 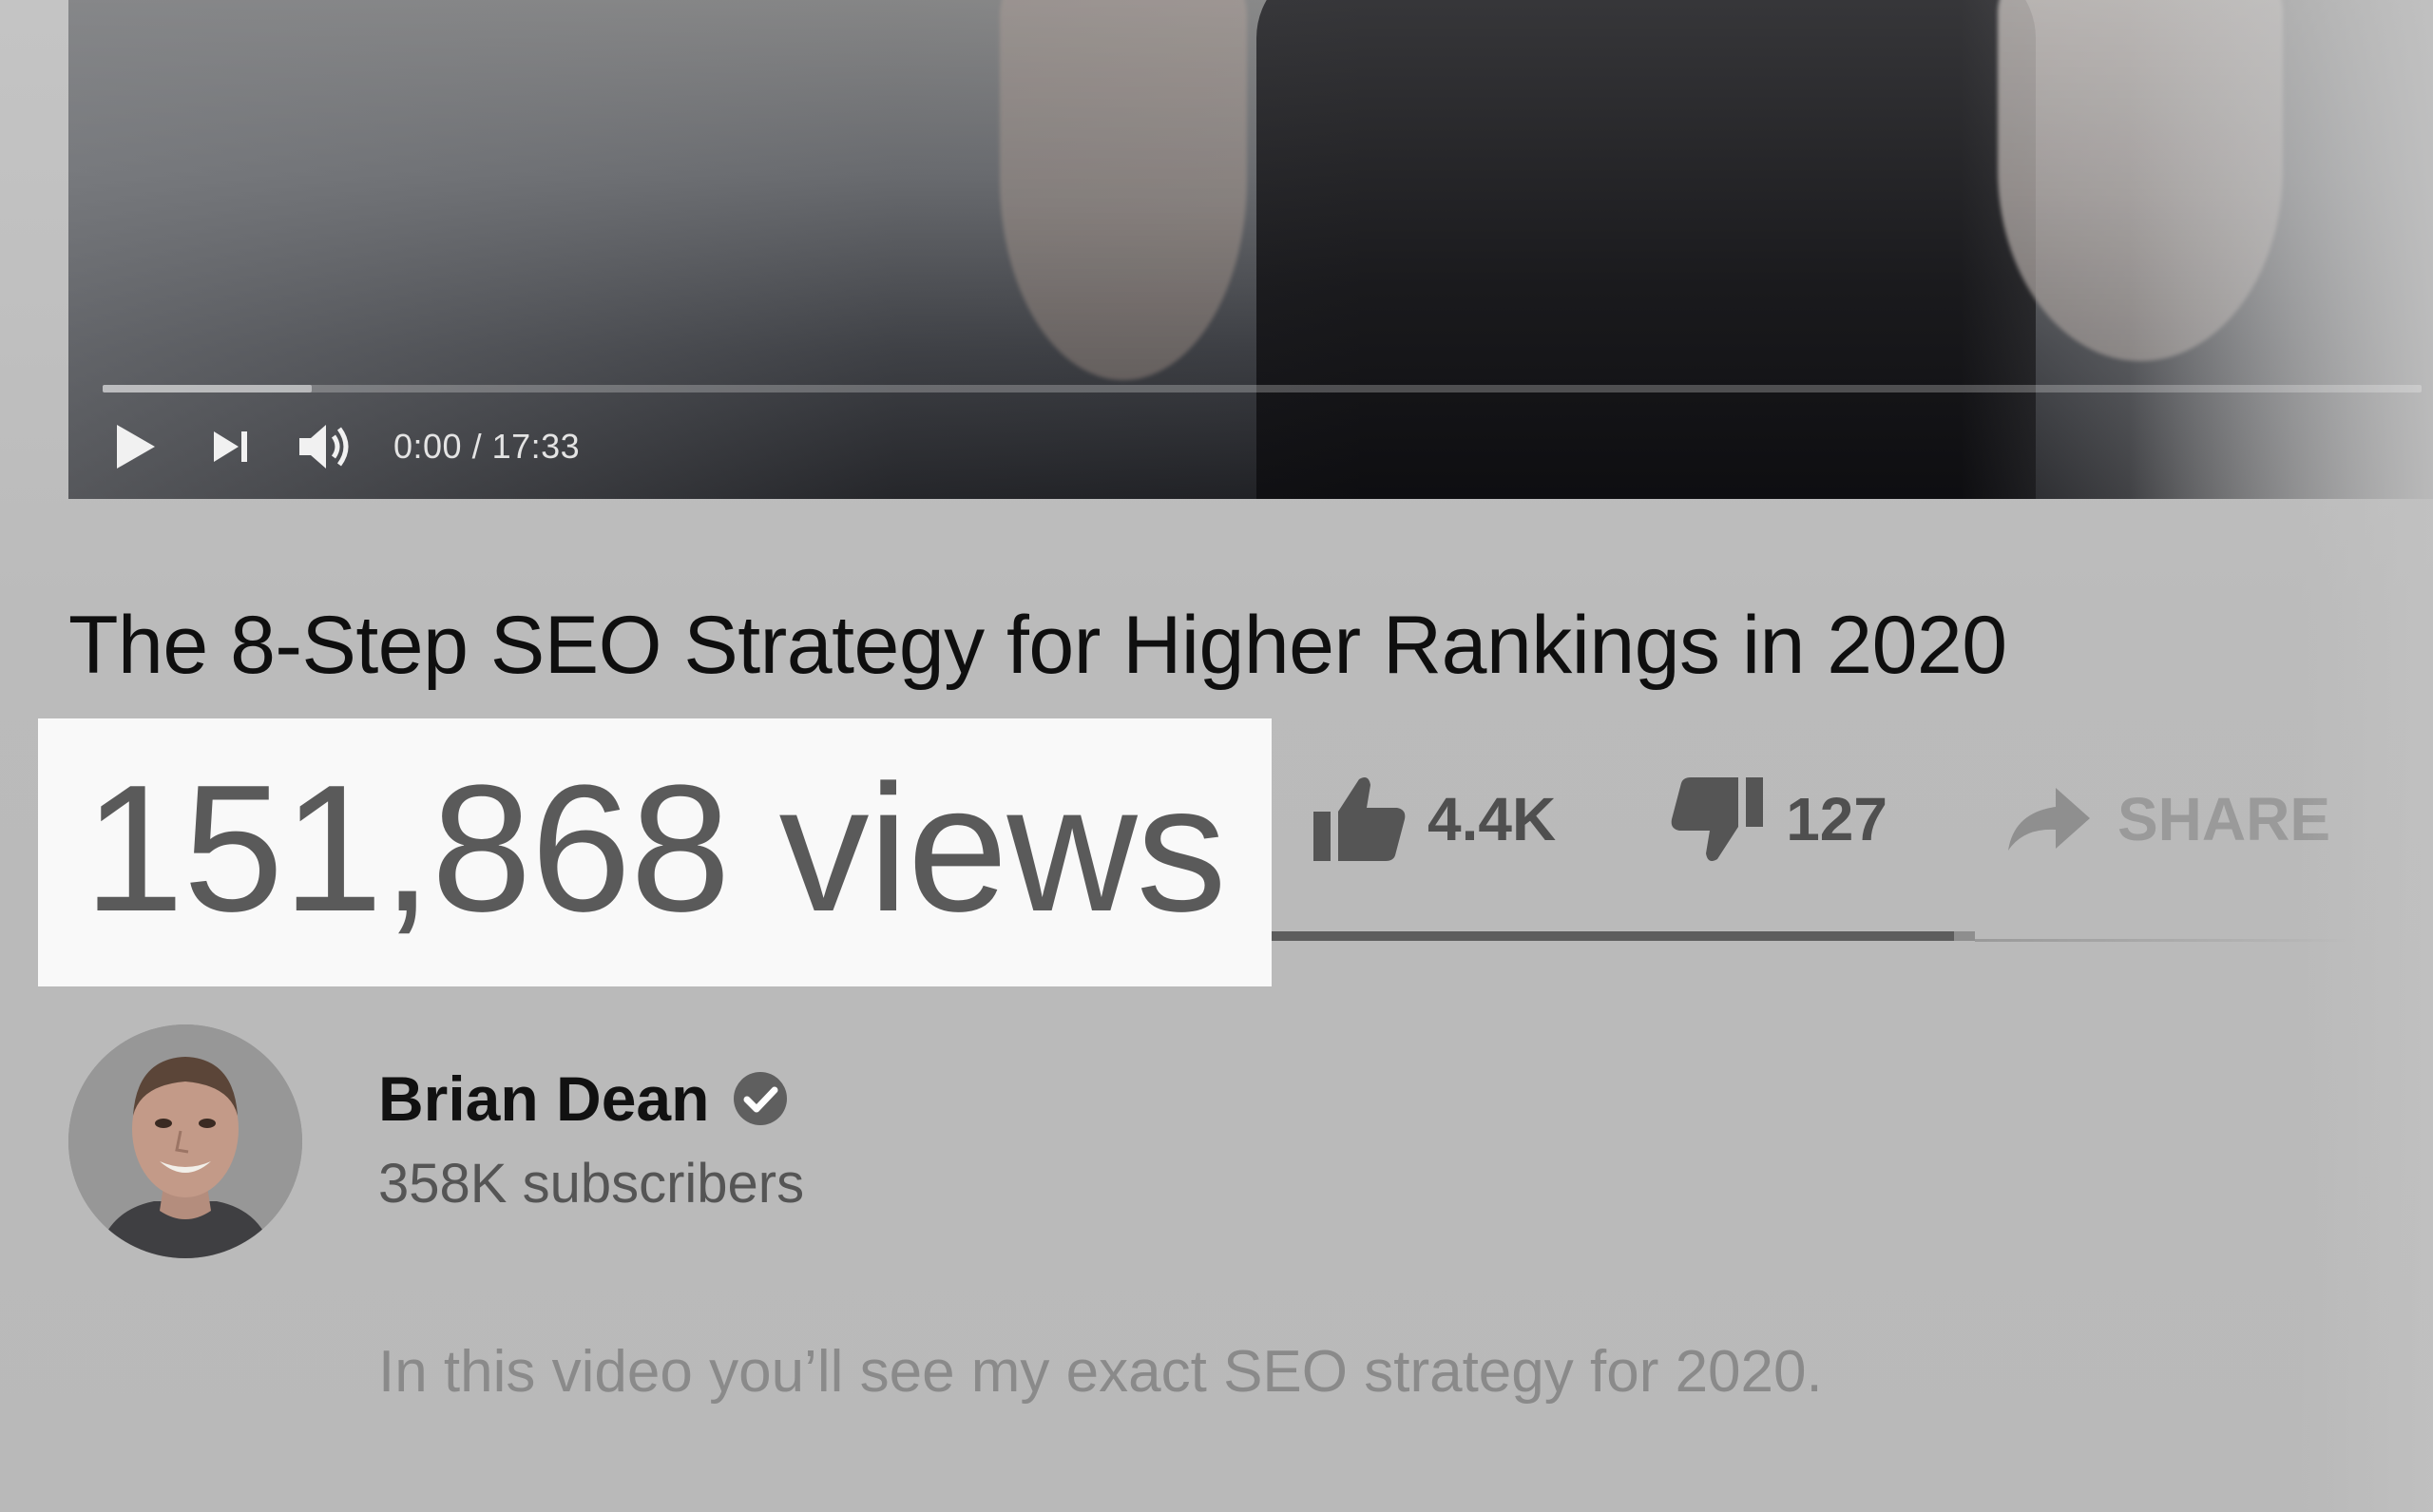 I want to click on next-button, so click(x=231, y=446).